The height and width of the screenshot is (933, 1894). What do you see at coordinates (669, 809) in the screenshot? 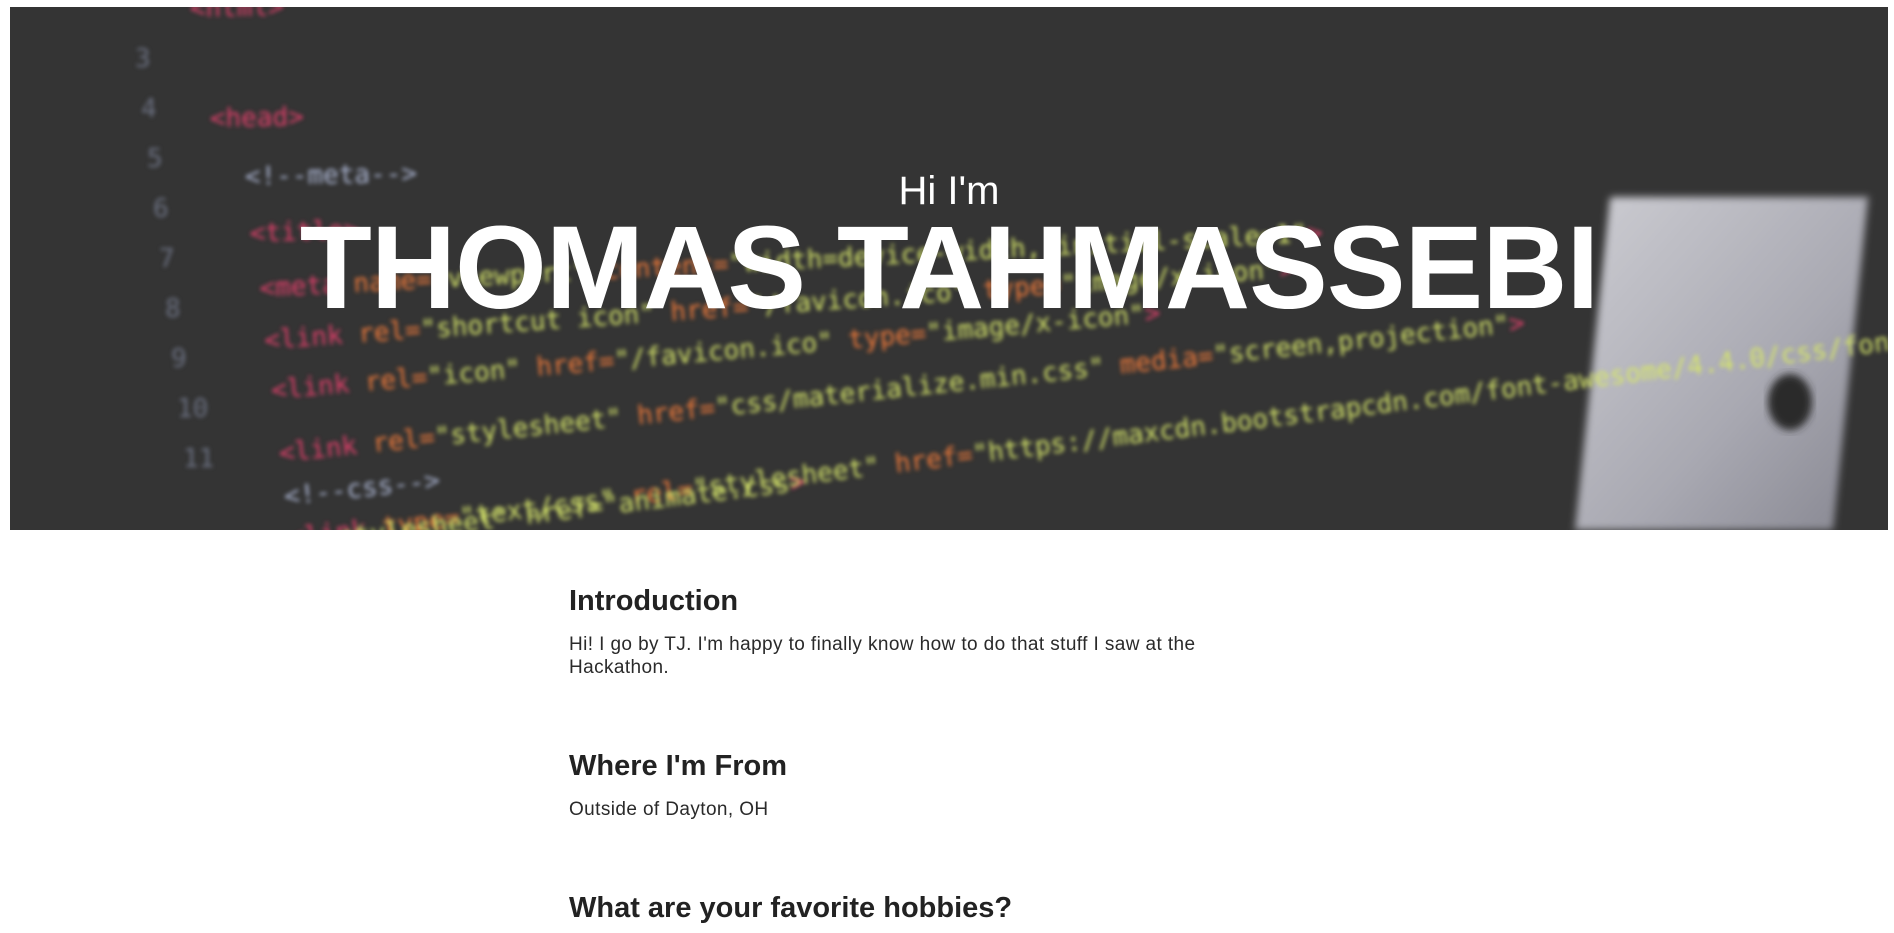
I see `section-body: Outside of Dayton, OH` at bounding box center [669, 809].